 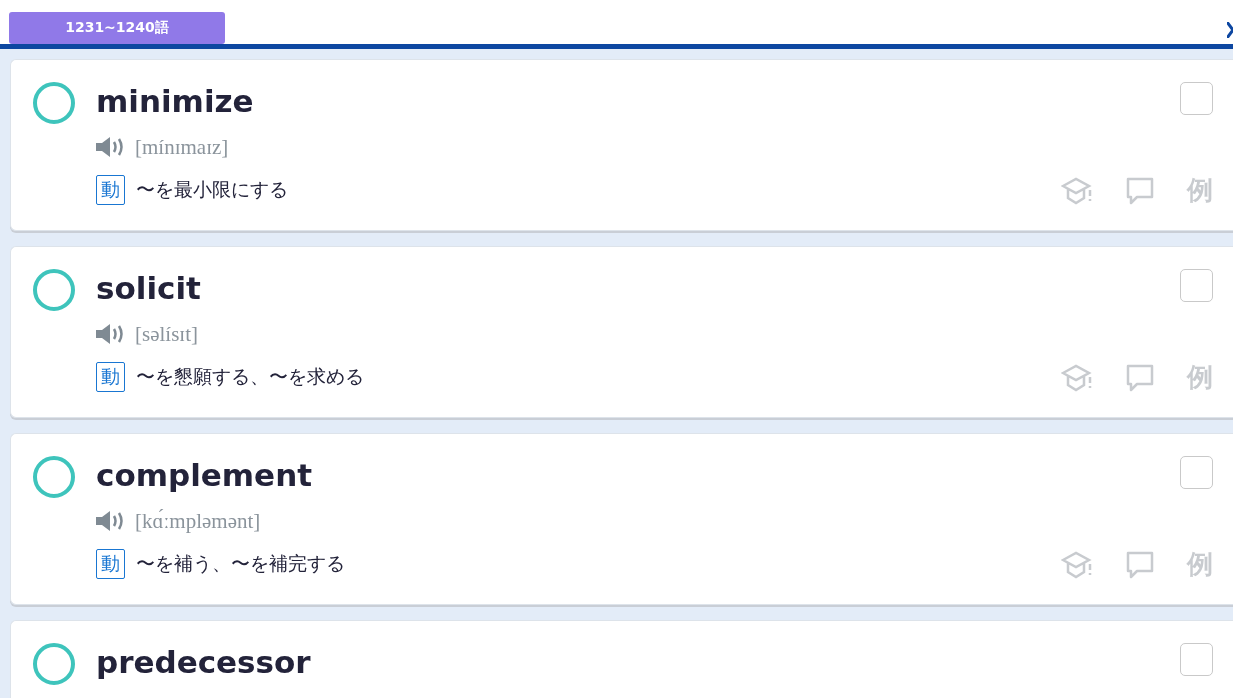 I want to click on word: minimize, so click(x=175, y=101).